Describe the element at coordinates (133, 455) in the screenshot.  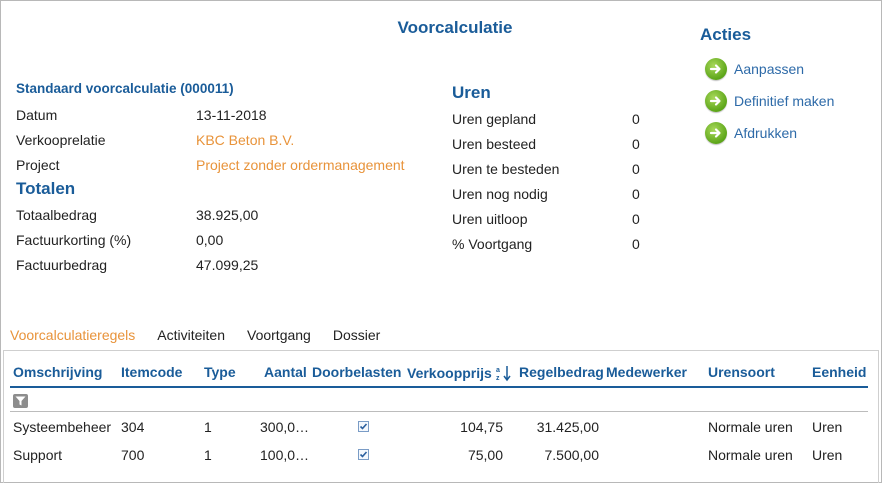
I see `cell-itemcode: 700` at that location.